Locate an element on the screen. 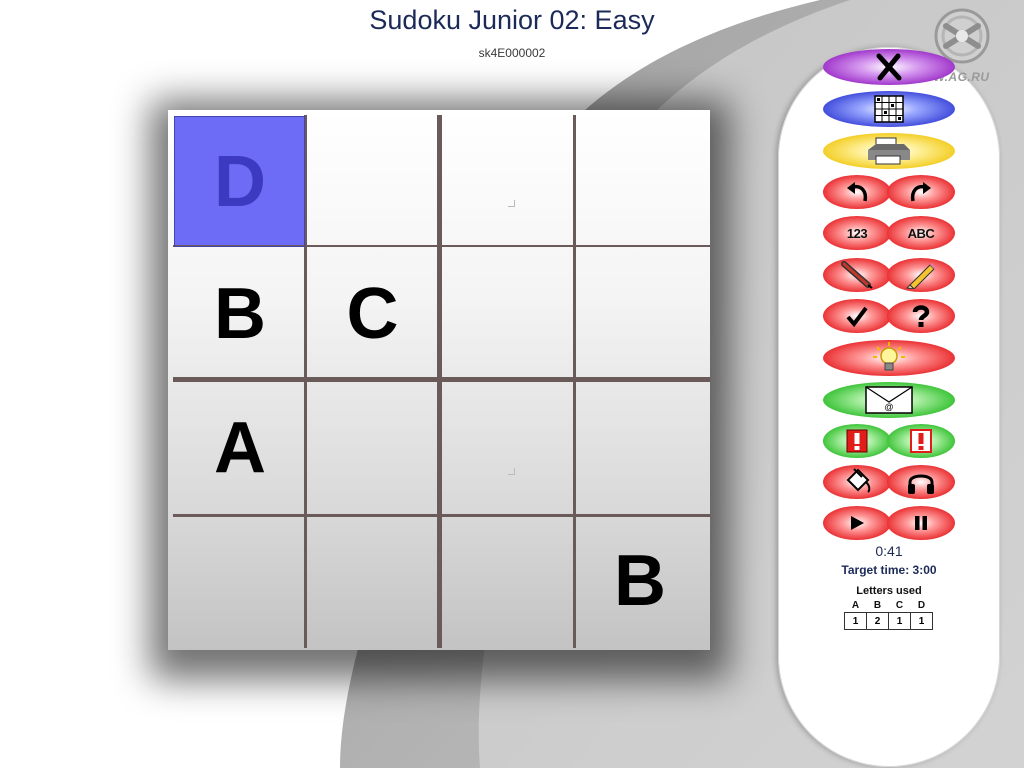 The height and width of the screenshot is (768, 1024). grid-icon is located at coordinates (889, 109).